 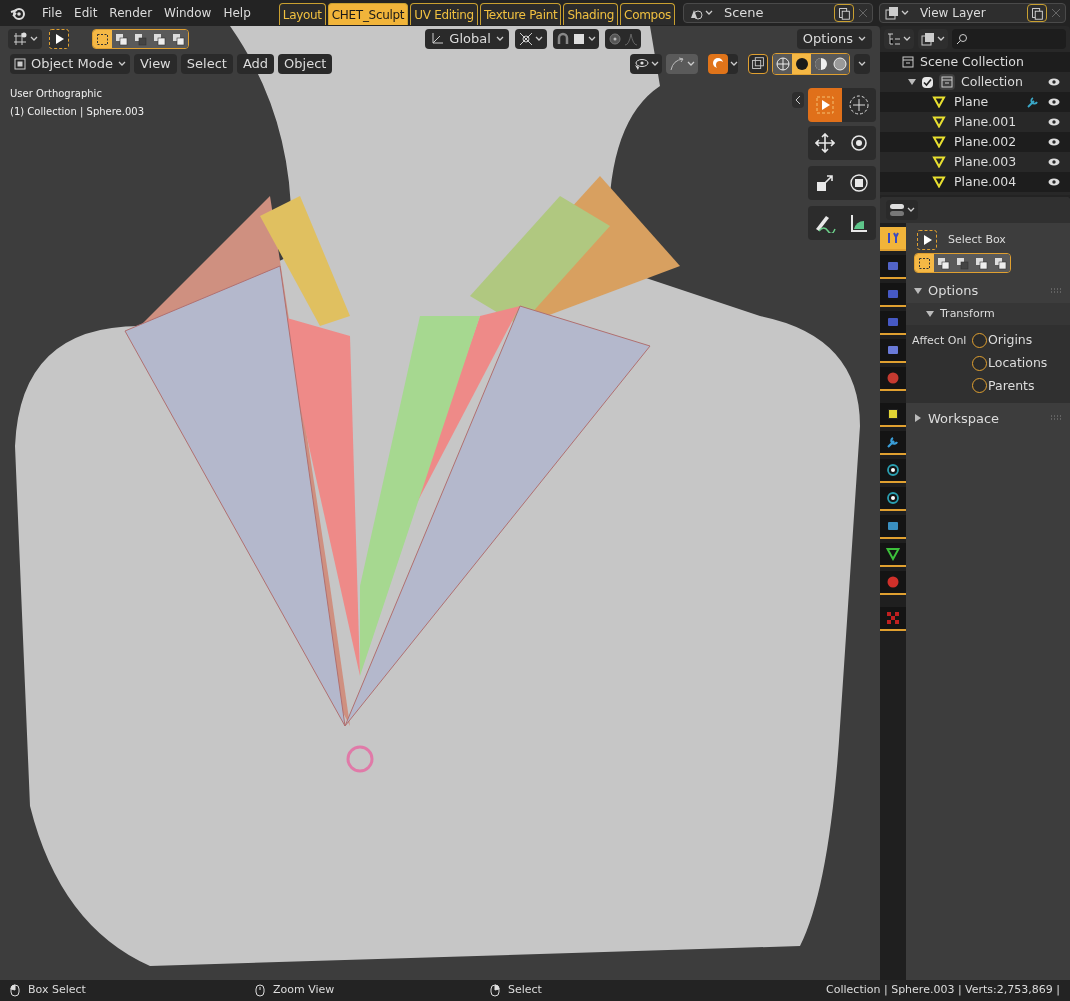 What do you see at coordinates (986, 291) in the screenshot?
I see `panel-header: Options` at bounding box center [986, 291].